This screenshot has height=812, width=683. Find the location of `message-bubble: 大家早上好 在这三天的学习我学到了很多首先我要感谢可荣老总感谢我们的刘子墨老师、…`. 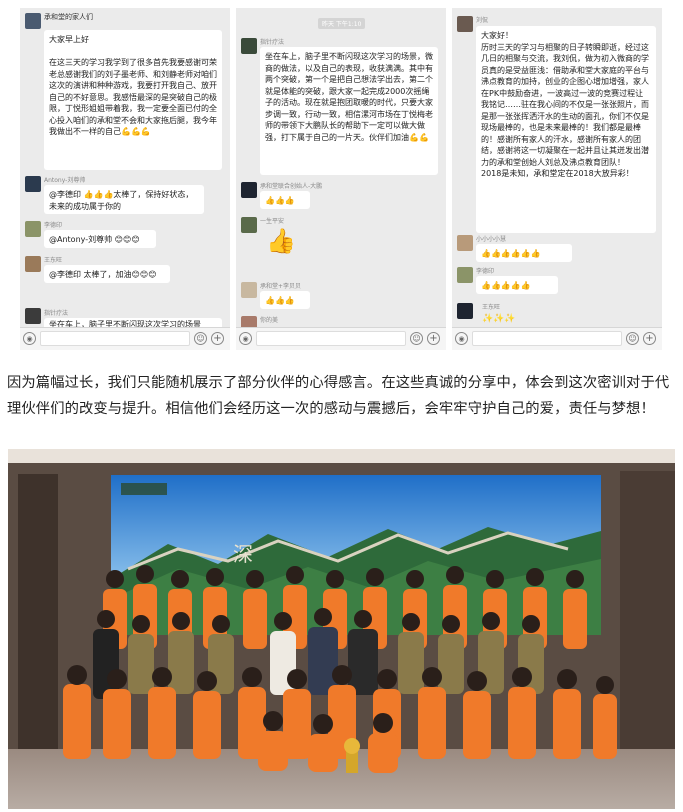

message-bubble: 大家早上好 在这三天的学习我学到了很多首先我要感谢可荣老总感谢我们的刘子墨老师、… is located at coordinates (133, 100).